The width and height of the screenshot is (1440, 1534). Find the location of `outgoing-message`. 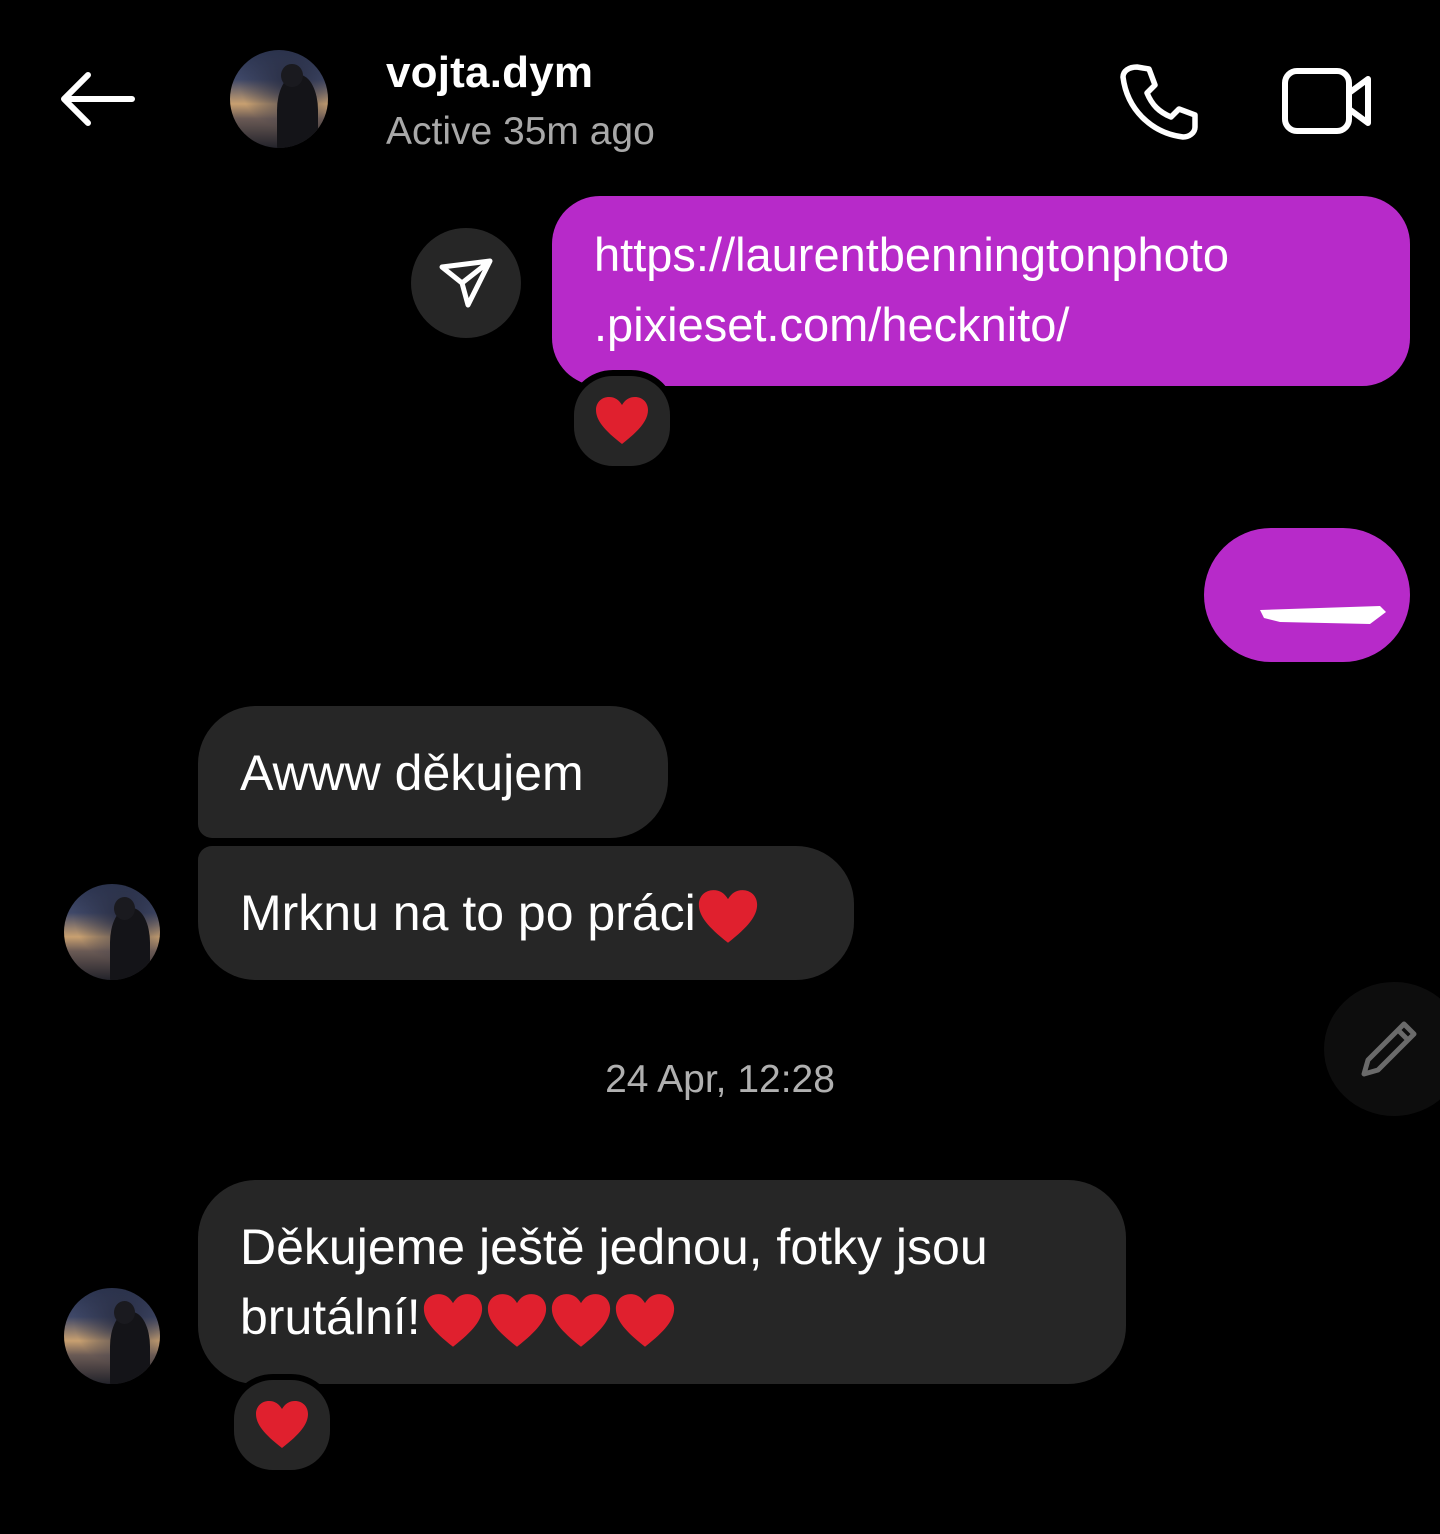

outgoing-message is located at coordinates (1307, 595).